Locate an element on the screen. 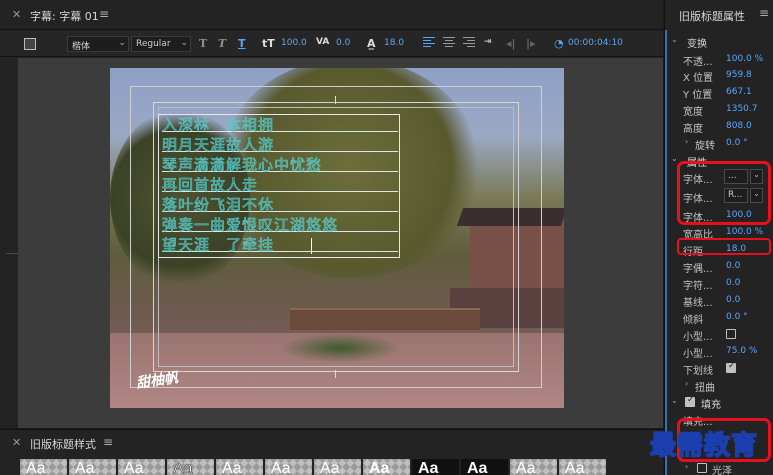 The image size is (773, 475). small-caps-size-row: 小型... 75.0 % is located at coordinates (720, 353).